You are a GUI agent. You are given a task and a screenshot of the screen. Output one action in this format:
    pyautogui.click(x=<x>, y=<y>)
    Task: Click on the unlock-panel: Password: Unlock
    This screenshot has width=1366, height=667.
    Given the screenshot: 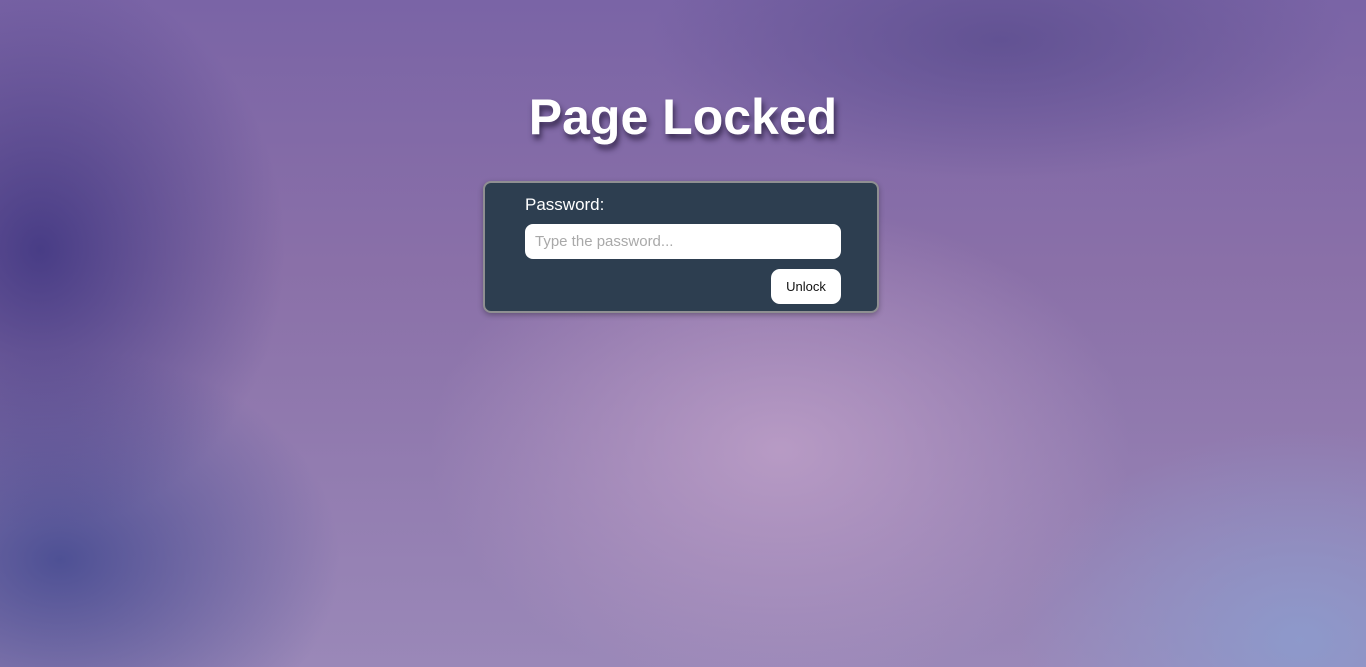 What is the action you would take?
    pyautogui.click(x=681, y=247)
    